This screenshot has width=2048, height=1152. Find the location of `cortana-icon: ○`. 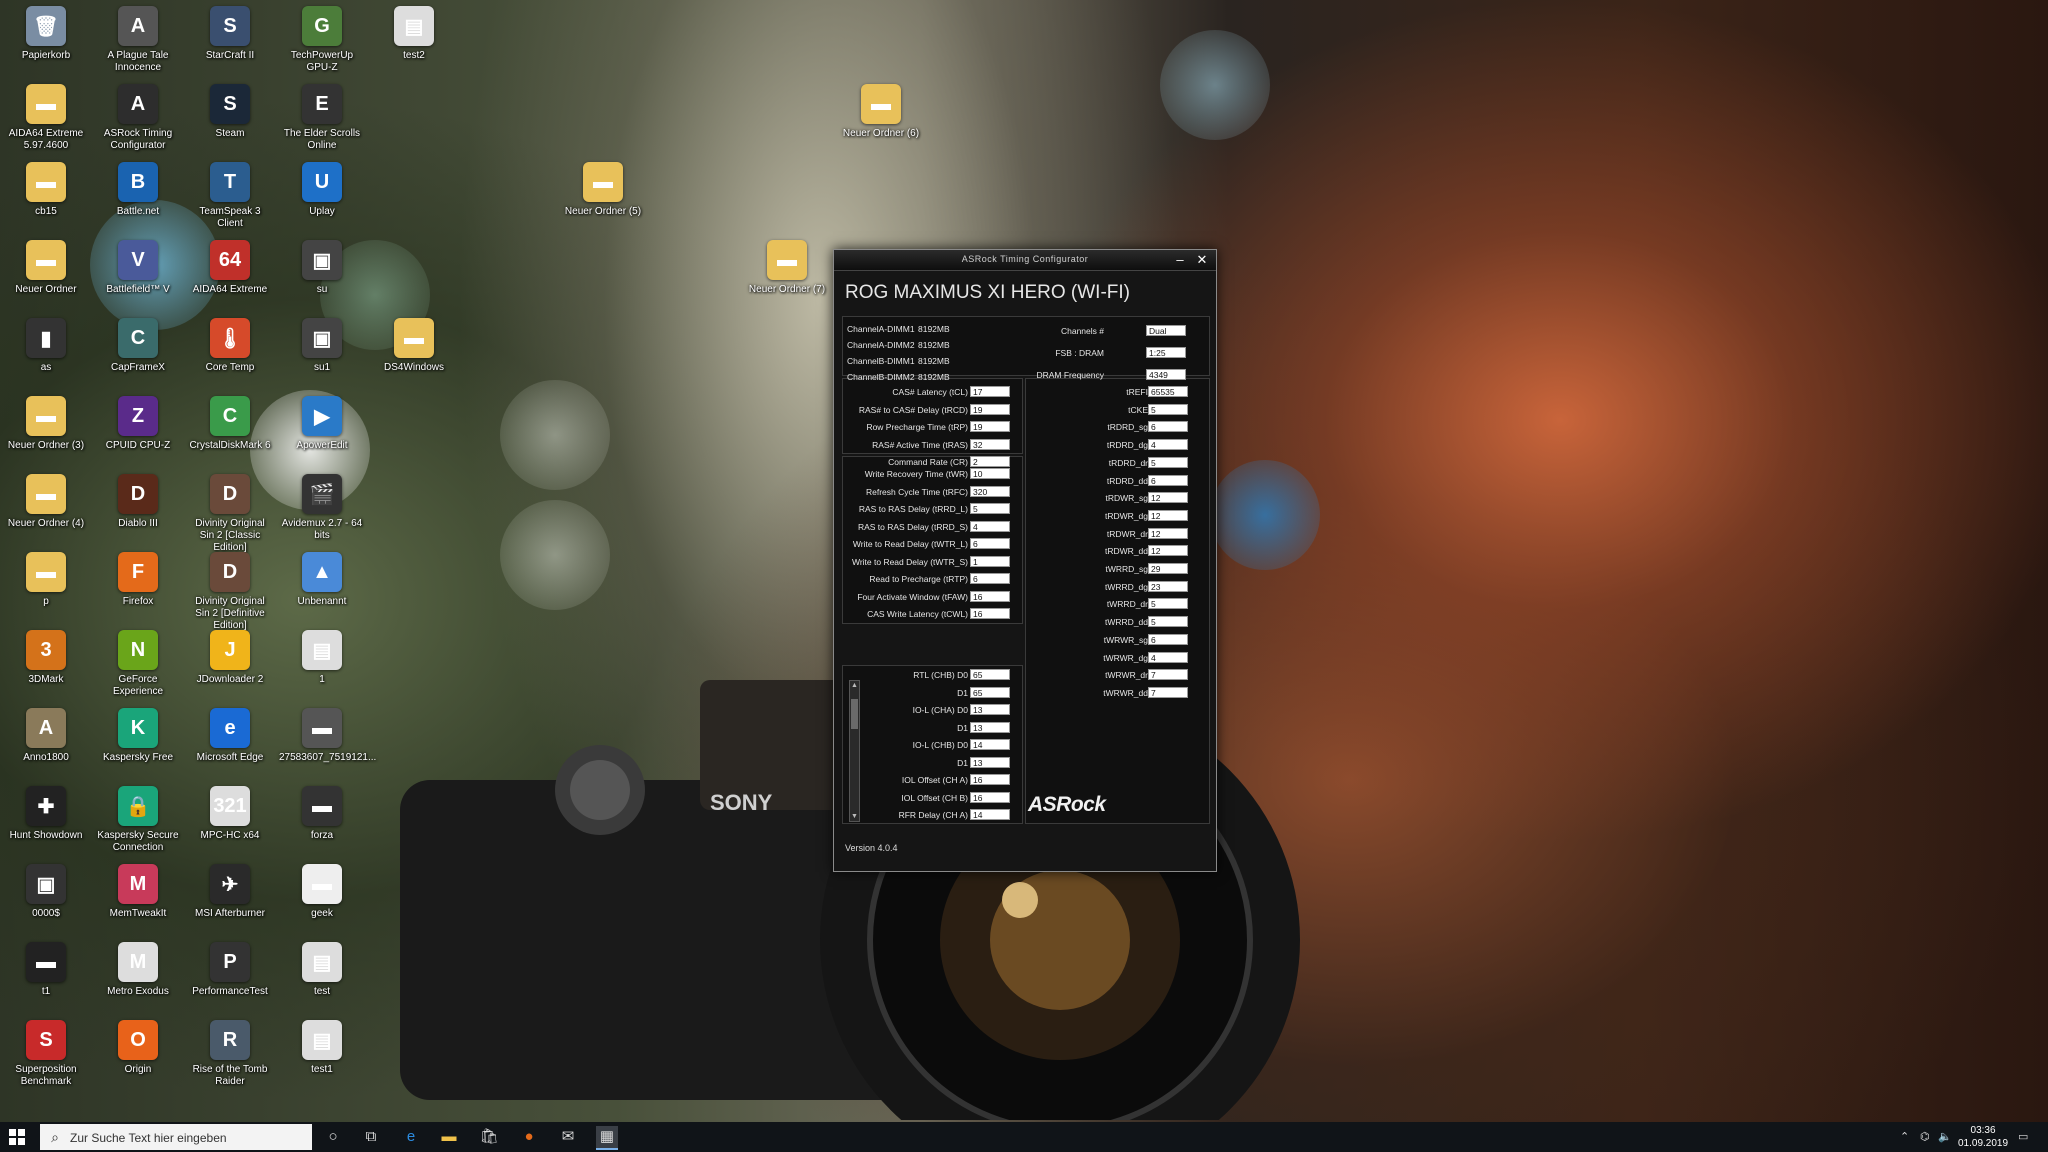

cortana-icon: ○ is located at coordinates (333, 1137).